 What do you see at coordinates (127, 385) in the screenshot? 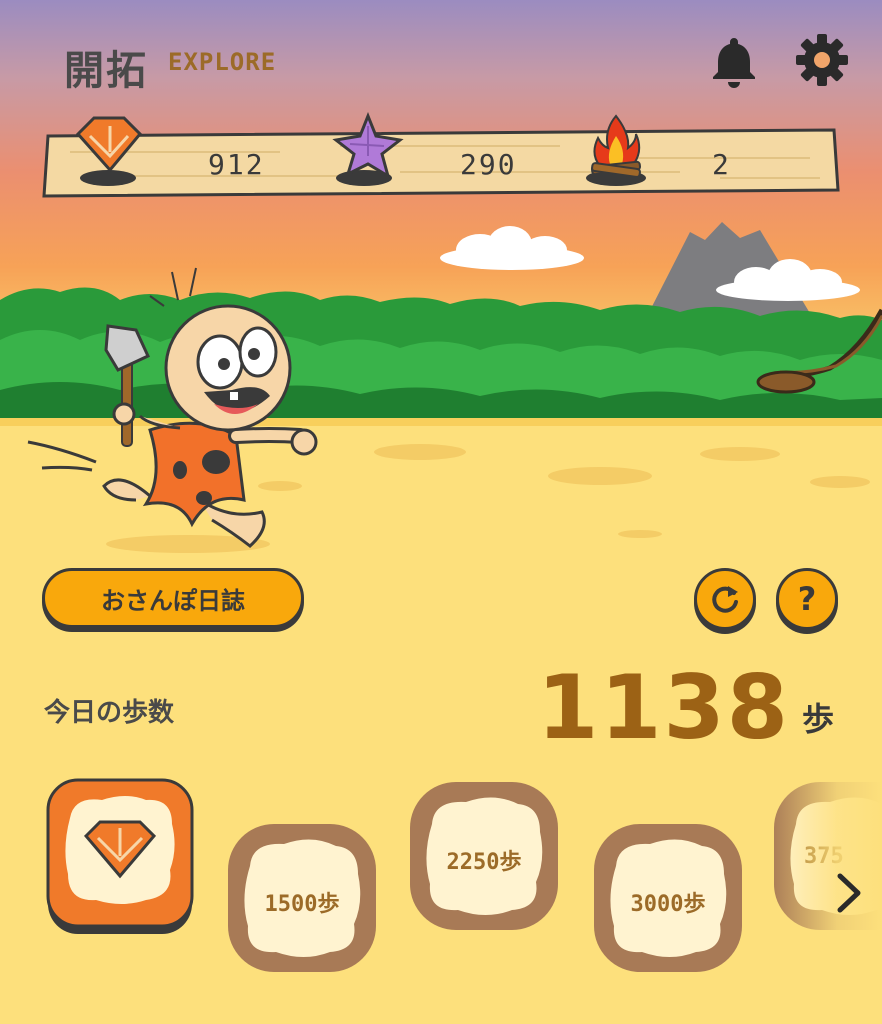
I see `axe-icon` at bounding box center [127, 385].